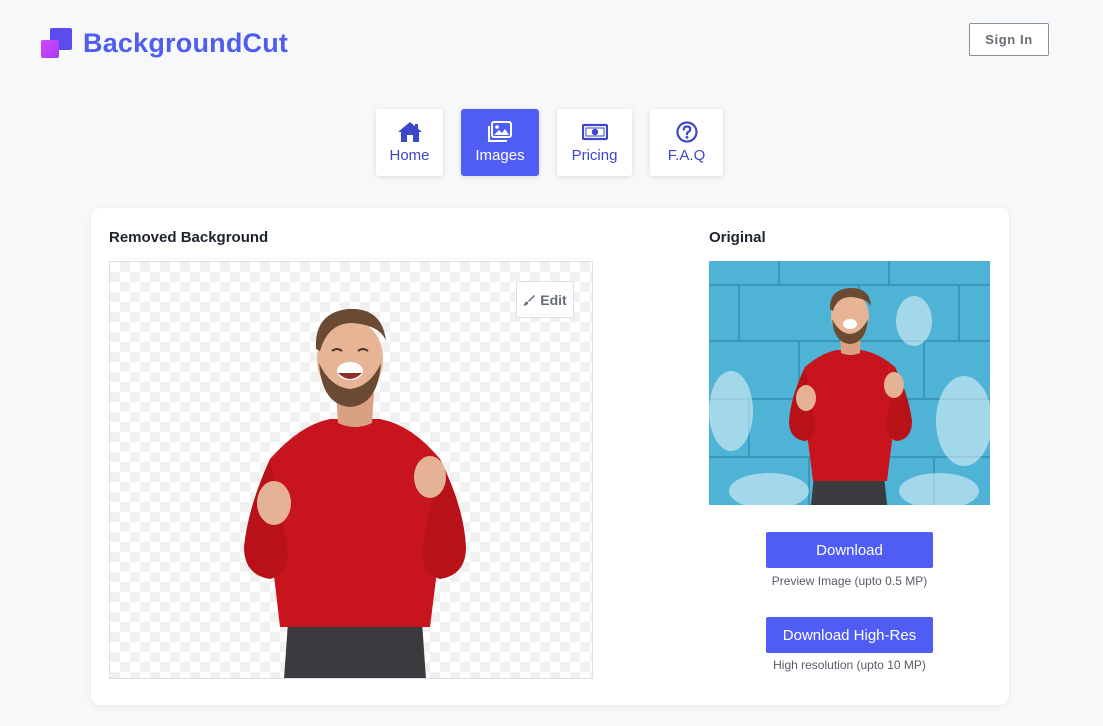 This screenshot has width=1103, height=726. I want to click on money-icon, so click(594, 132).